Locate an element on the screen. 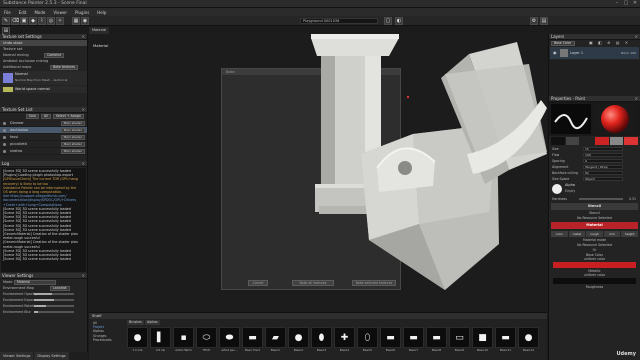 This screenshot has height=360, width=640. screenshot-icon: ▢ is located at coordinates (388, 21).